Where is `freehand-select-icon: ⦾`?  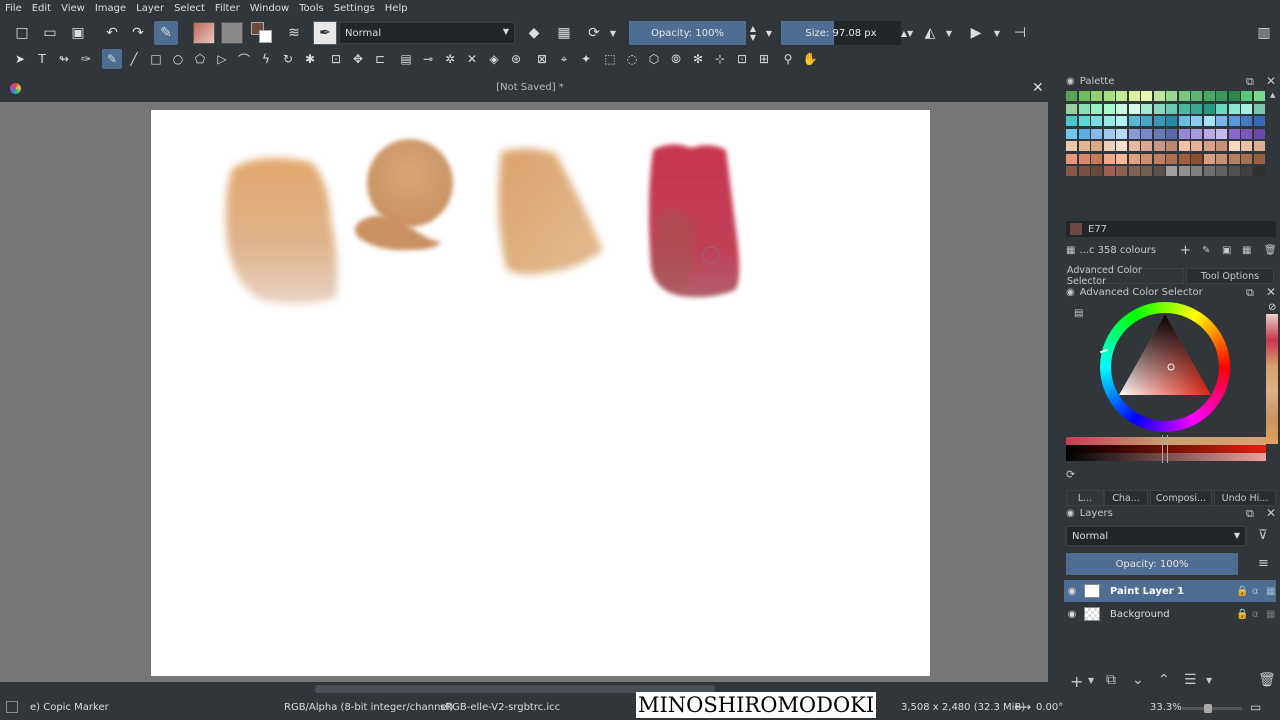 freehand-select-icon: ⦾ is located at coordinates (676, 59).